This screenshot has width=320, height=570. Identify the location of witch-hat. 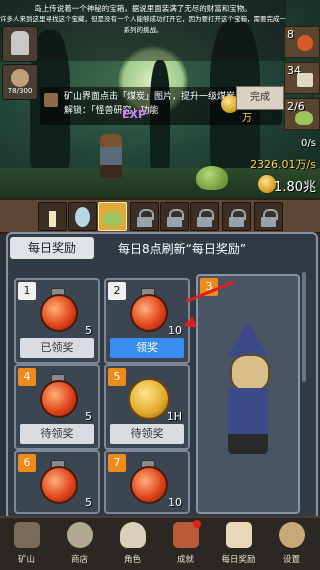
(248, 339).